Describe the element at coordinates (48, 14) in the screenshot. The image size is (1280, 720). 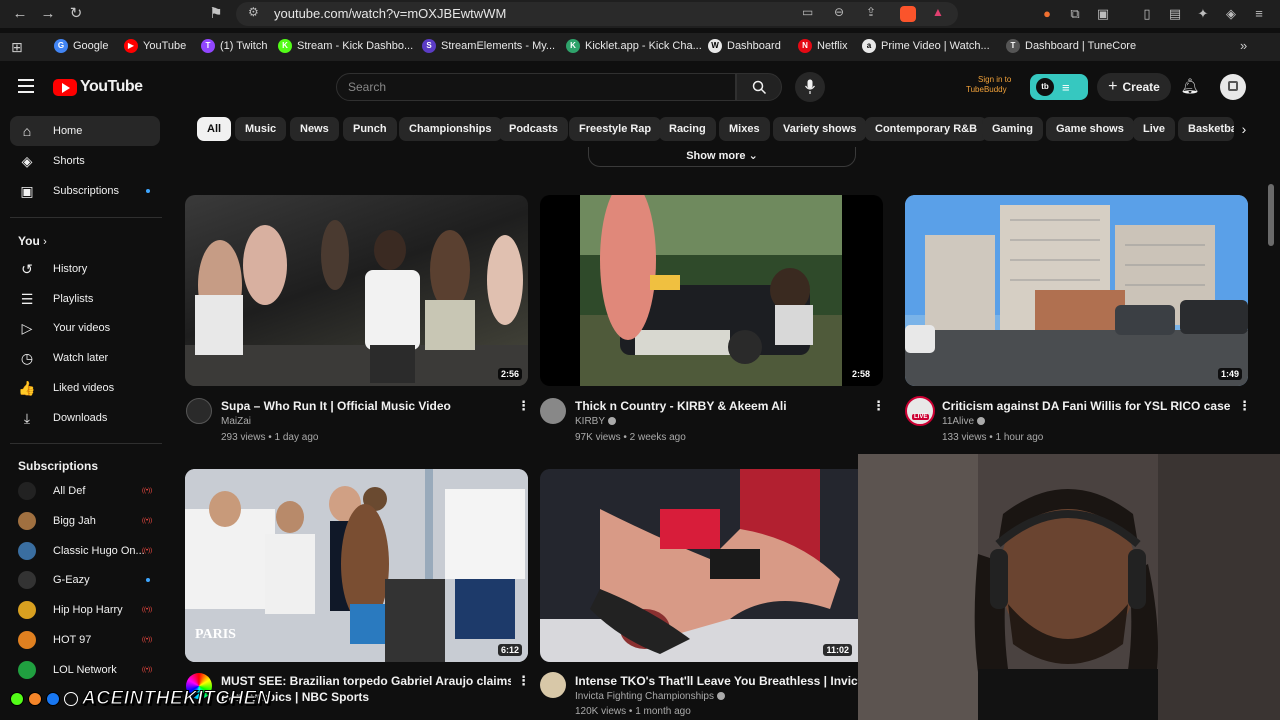
I see `forward-icon: →` at that location.